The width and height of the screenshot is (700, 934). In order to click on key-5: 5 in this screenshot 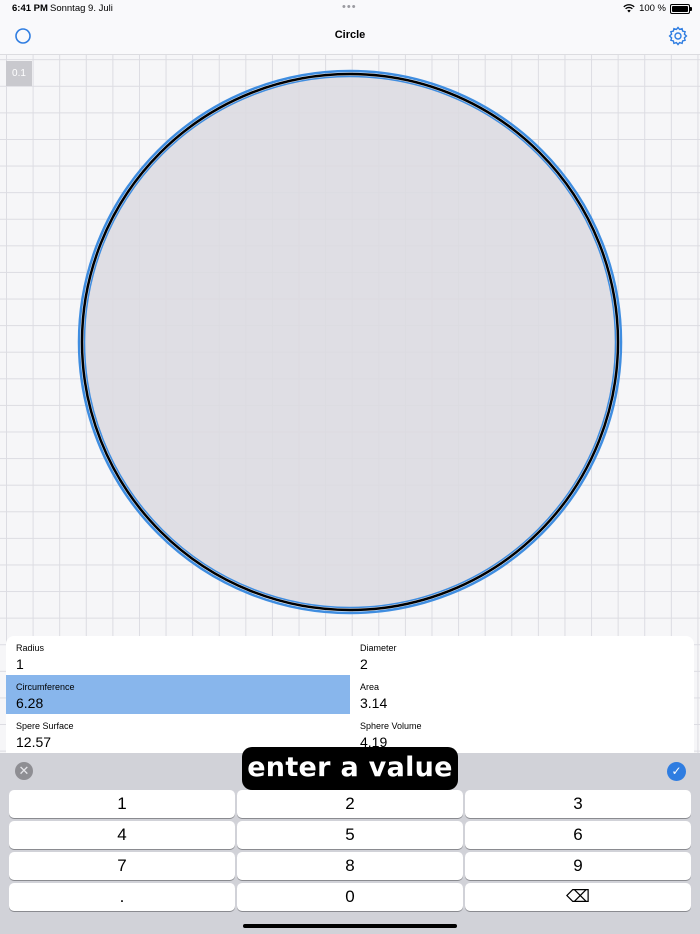, I will do `click(350, 835)`.